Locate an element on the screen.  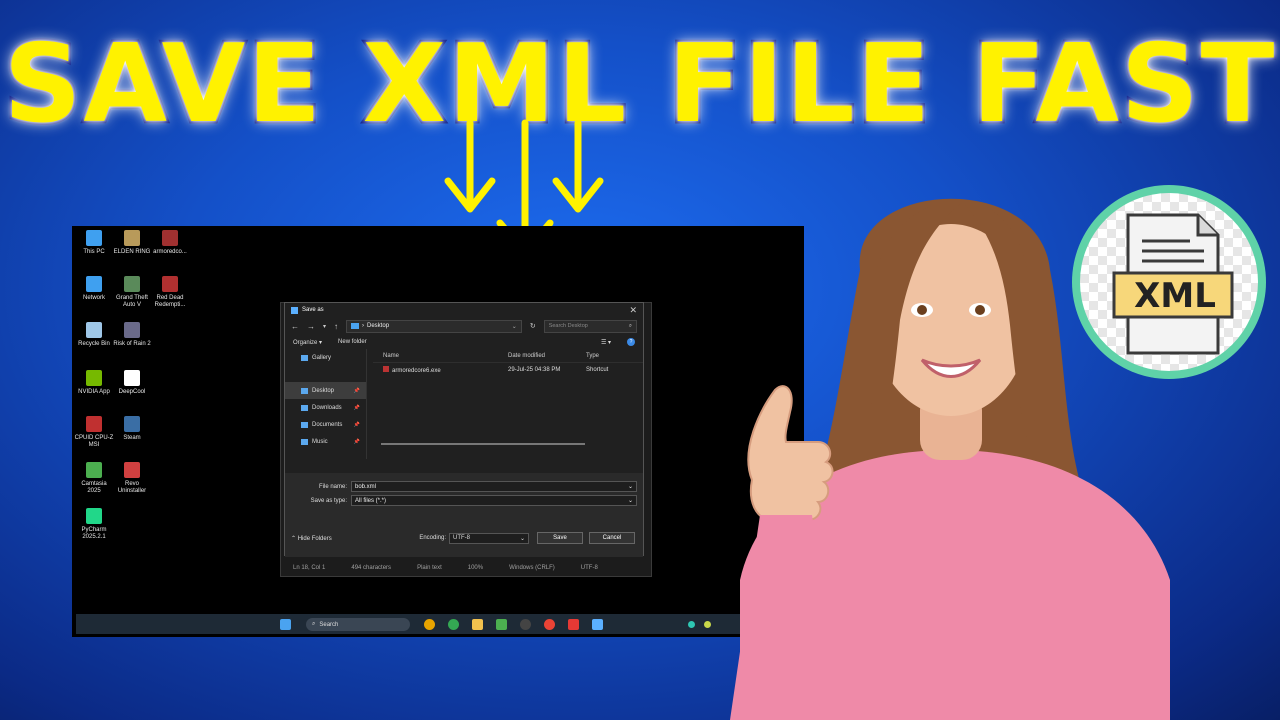
desktop-icon-4: Grand Theft Auto V is located at coordinates (132, 292).